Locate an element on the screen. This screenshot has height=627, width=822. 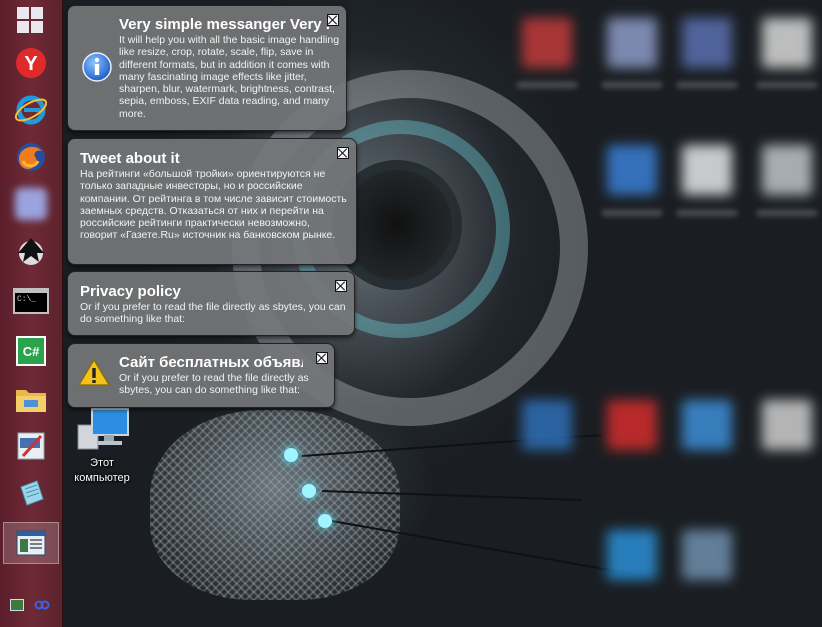
balloon-4-title: Сайт бесплатных объявлений is located at coordinates (211, 362).